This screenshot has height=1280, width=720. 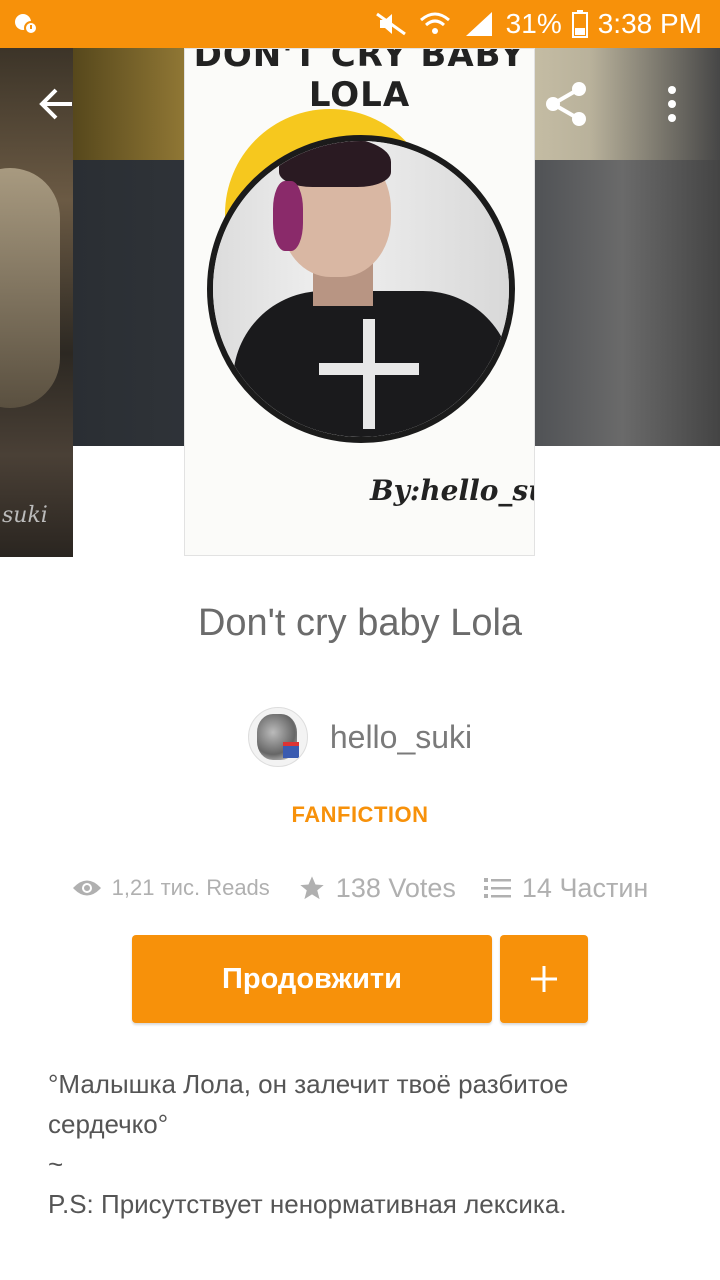 I want to click on more-options-button, so click(x=672, y=104).